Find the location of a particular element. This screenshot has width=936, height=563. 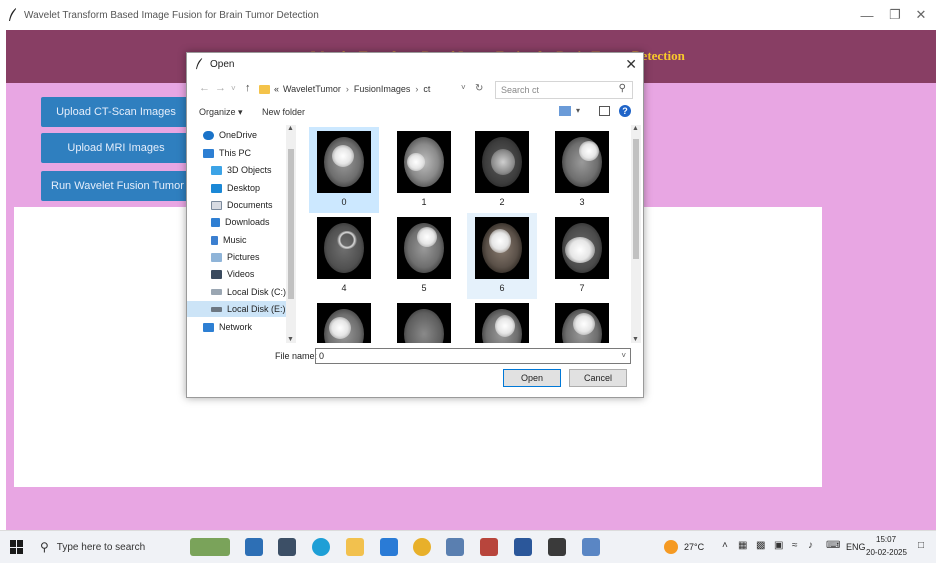

upload-ct-button: Upload CT-Scan Images is located at coordinates (116, 112).